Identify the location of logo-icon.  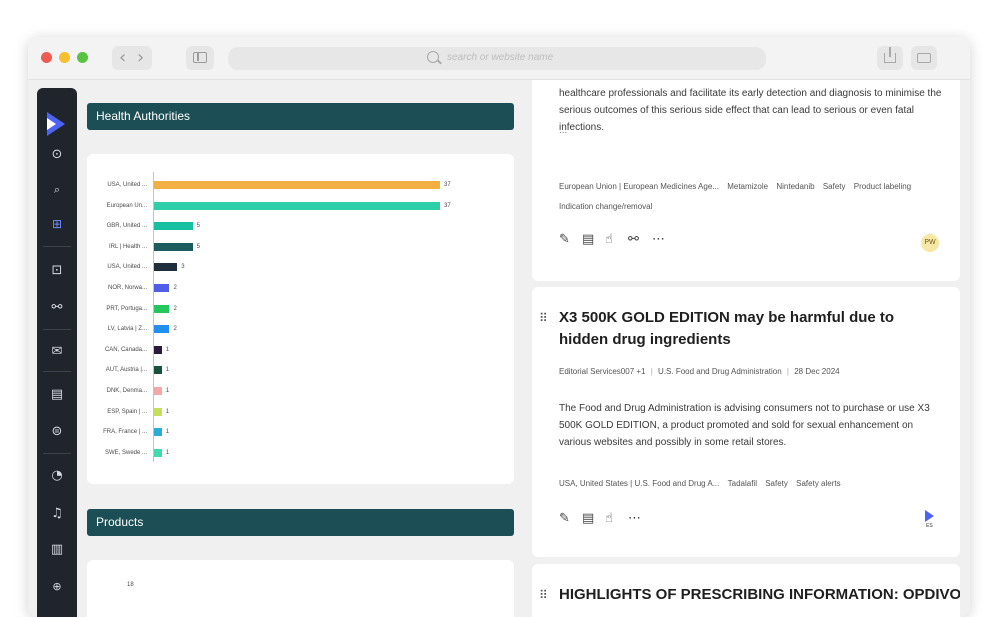
(56, 124).